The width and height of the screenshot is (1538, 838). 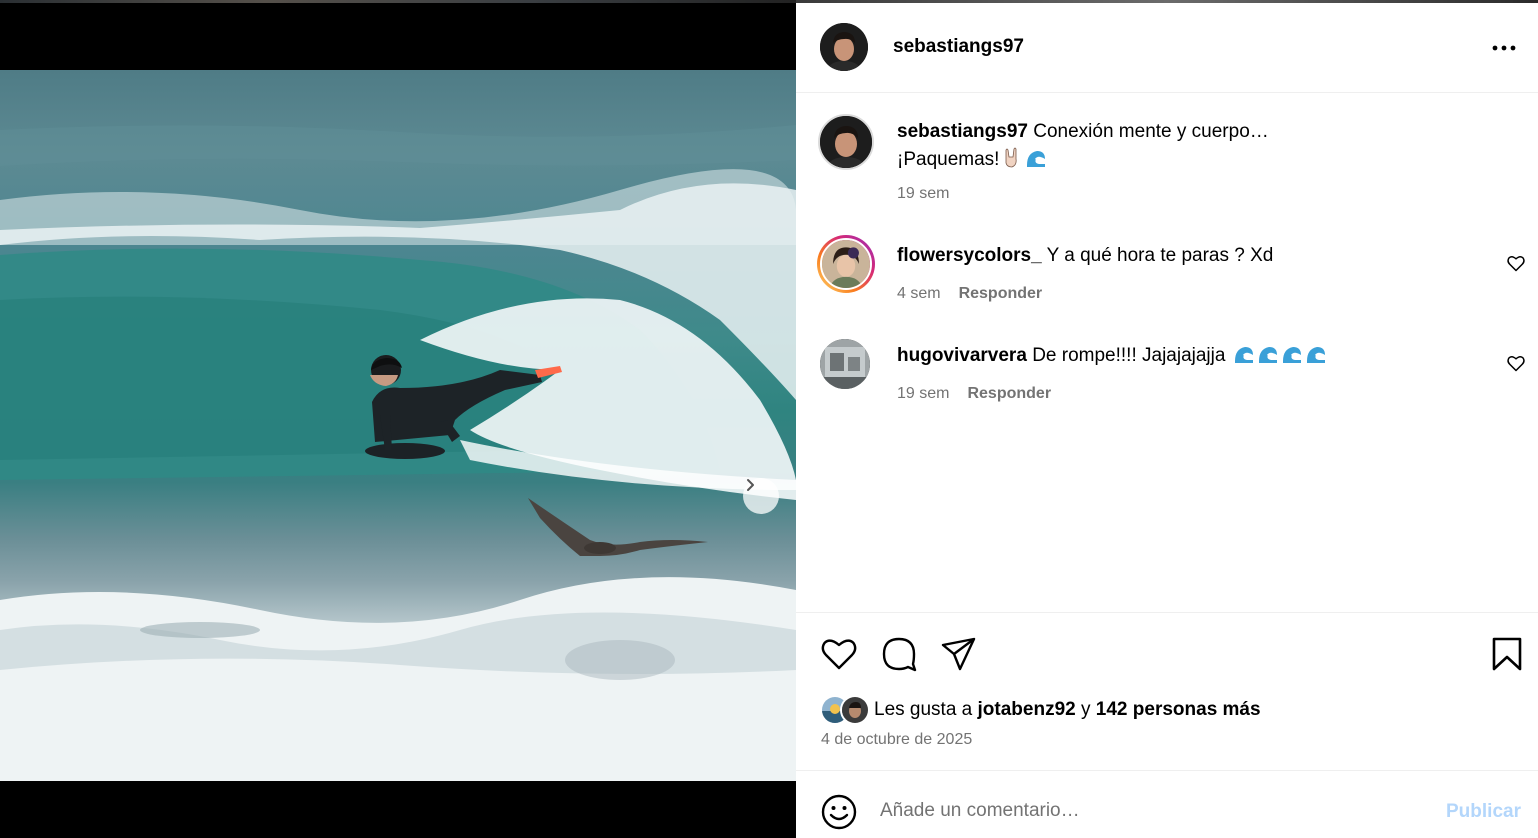 I want to click on caption-line-2: ¡Paquemas!, so click(x=948, y=159).